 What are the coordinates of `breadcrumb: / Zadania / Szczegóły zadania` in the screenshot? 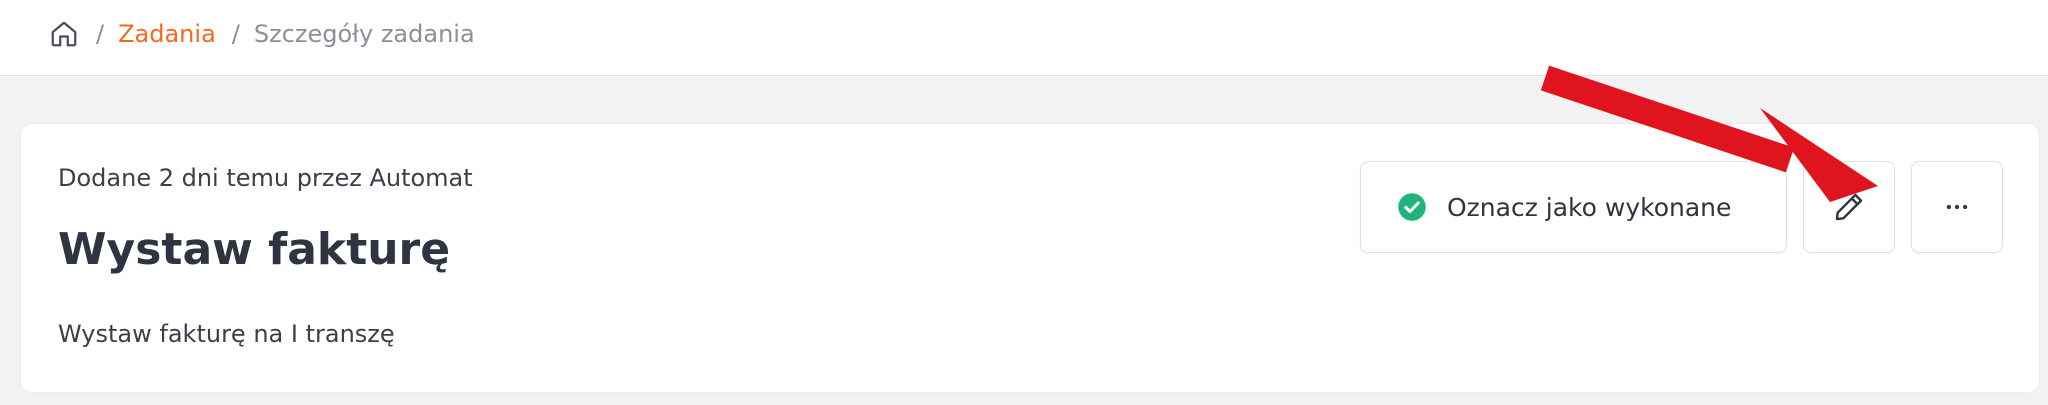 It's located at (261, 34).